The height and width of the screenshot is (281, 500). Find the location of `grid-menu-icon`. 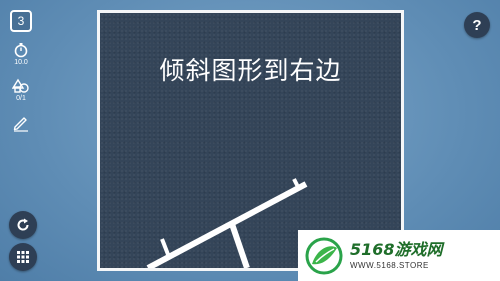

grid-menu-icon is located at coordinates (23, 257).